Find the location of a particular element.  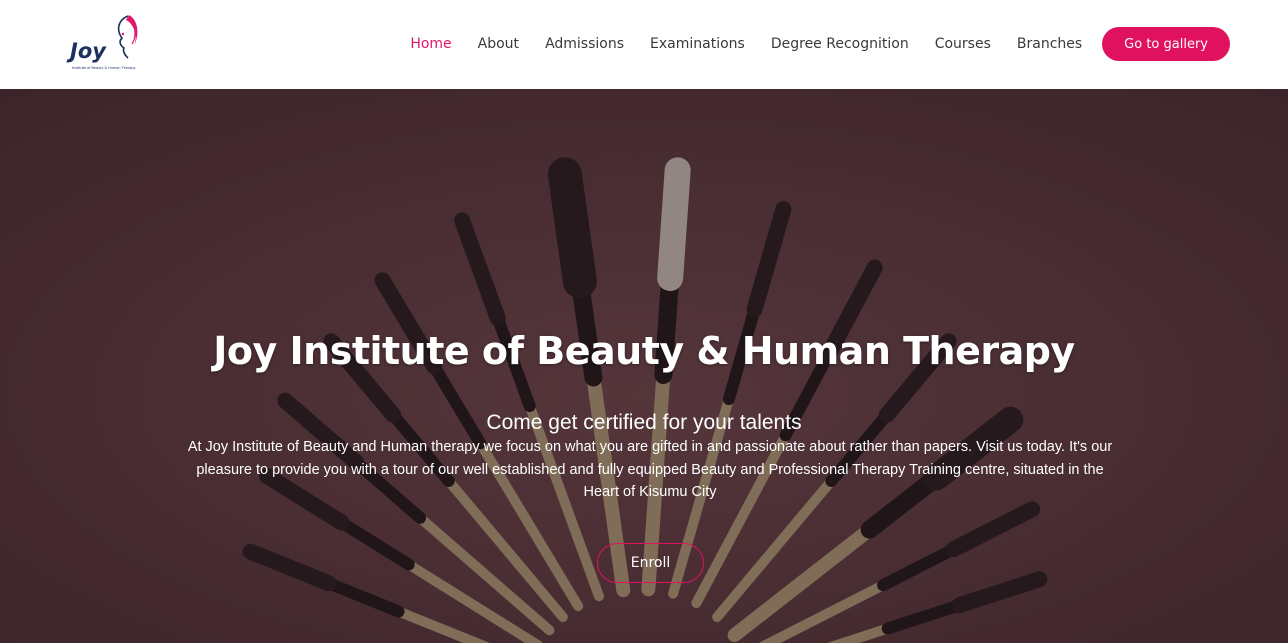

svg-text: Joy is located at coordinates (86, 51).